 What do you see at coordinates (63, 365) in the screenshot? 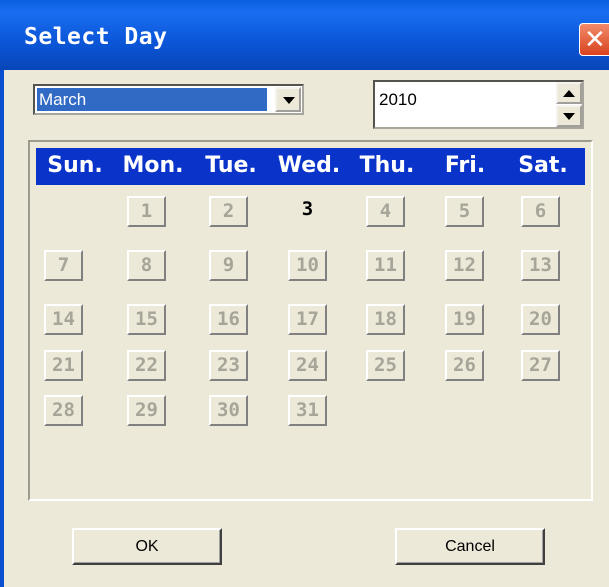
I see `day-button: 21` at bounding box center [63, 365].